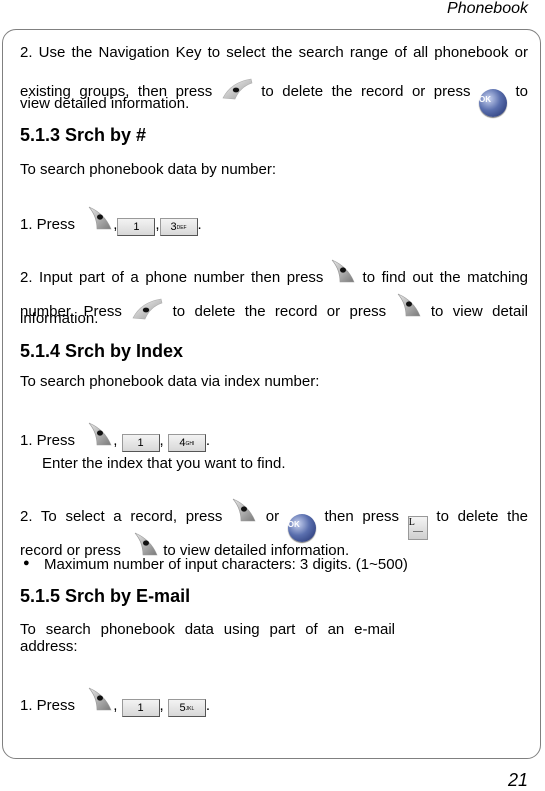 The width and height of the screenshot is (545, 791). What do you see at coordinates (105, 596) in the screenshot?
I see `section-heading-5-1-5: 5.1.5 Srch by E-mail` at bounding box center [105, 596].